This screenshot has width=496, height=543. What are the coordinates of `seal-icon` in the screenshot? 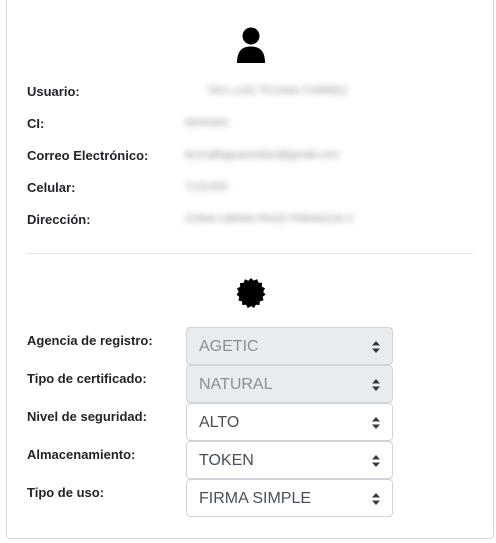 It's located at (251, 293).